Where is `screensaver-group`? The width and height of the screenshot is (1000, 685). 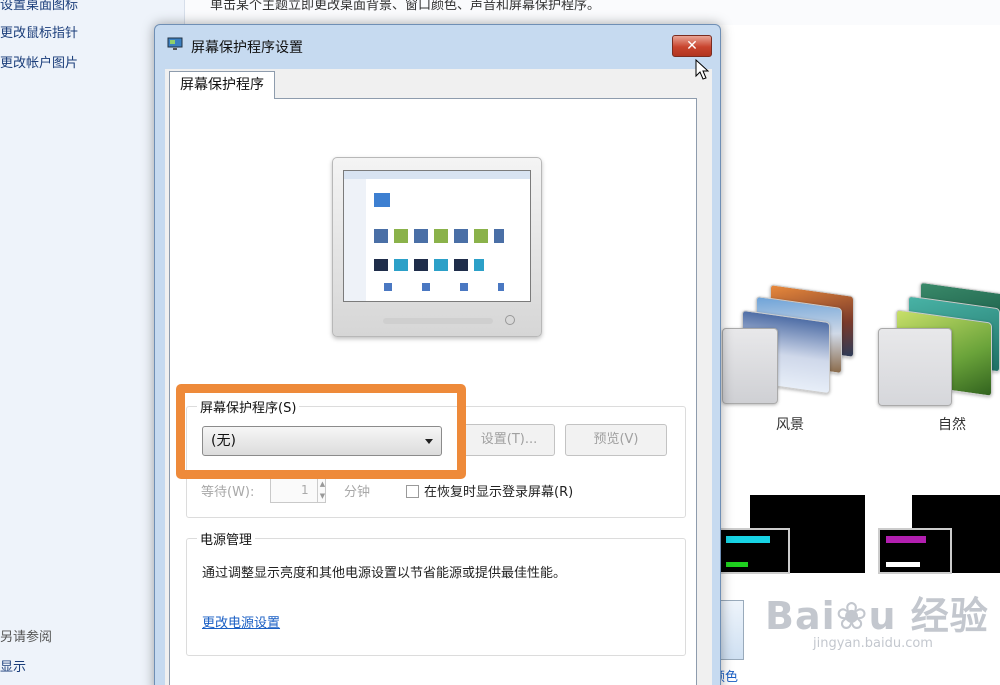
screensaver-group is located at coordinates (436, 462).